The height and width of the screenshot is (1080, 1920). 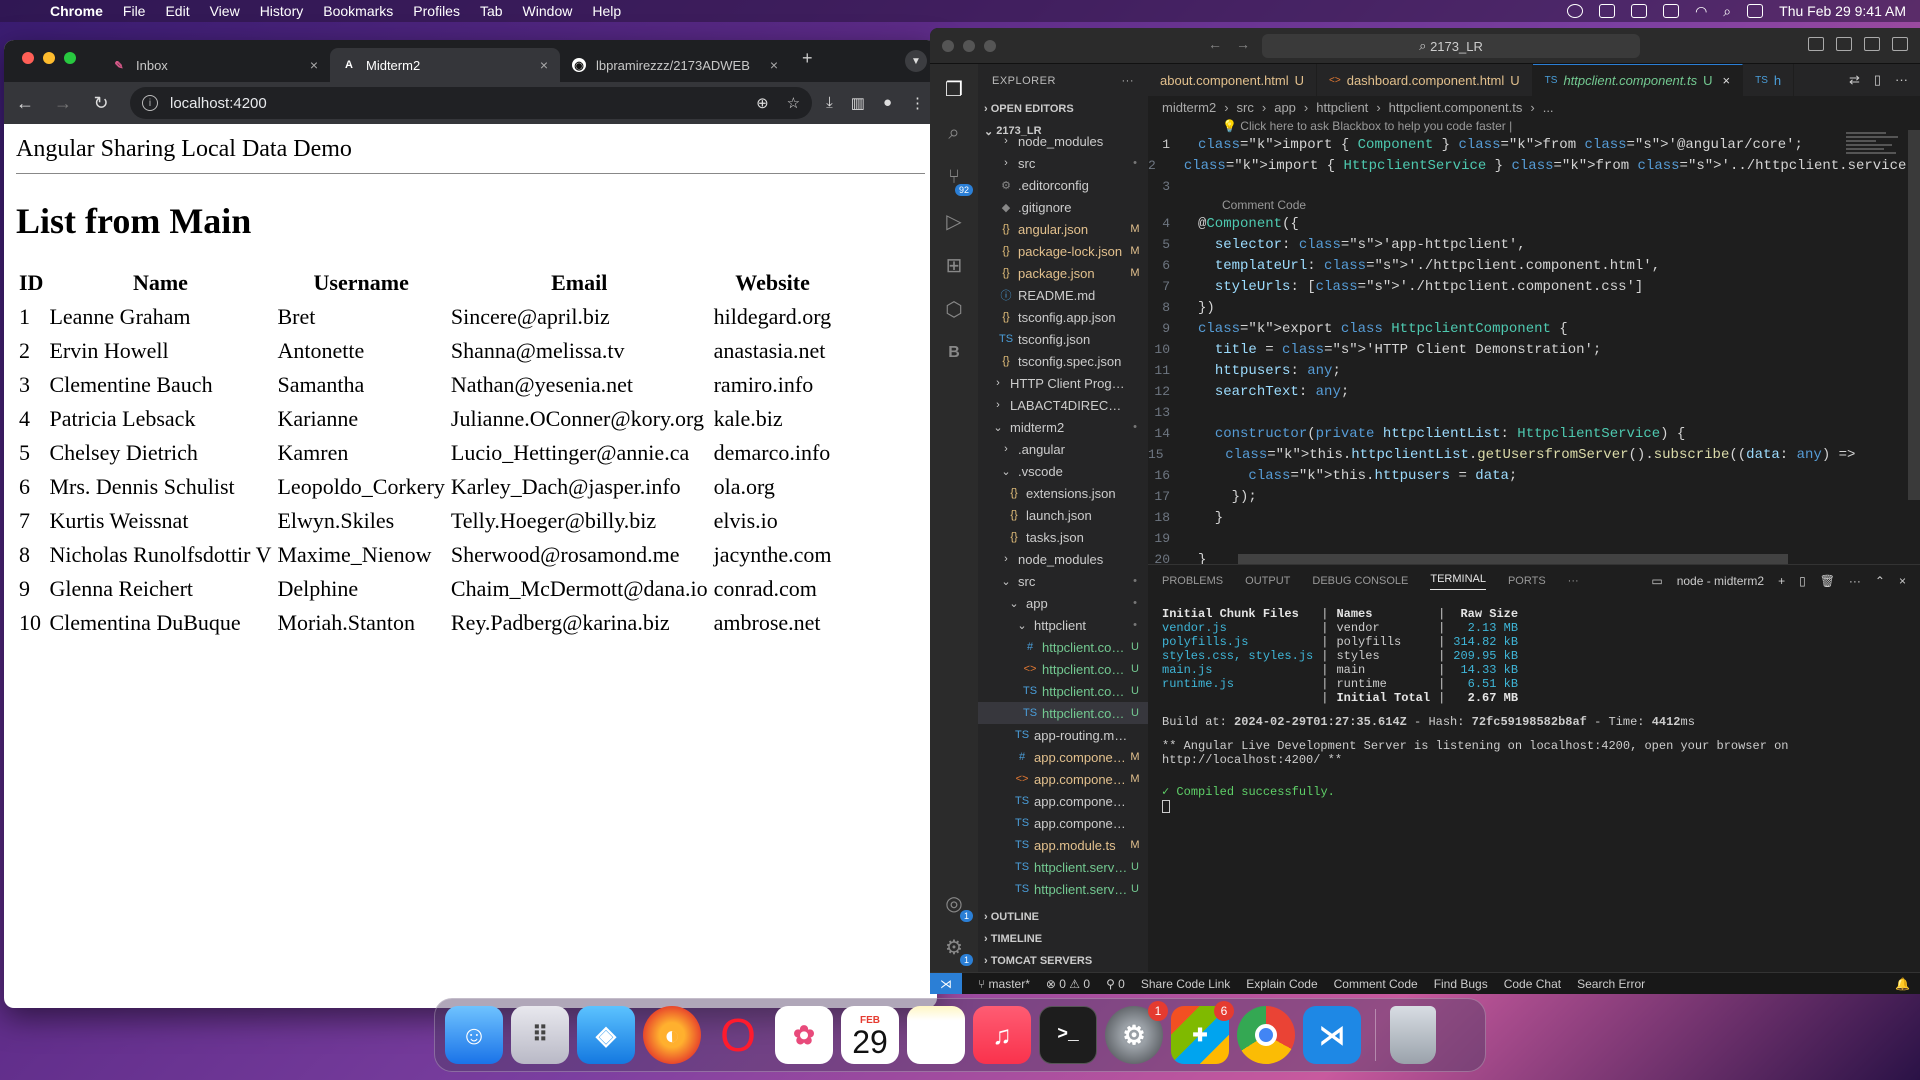 What do you see at coordinates (63, 103) in the screenshot?
I see `forward-button: →` at bounding box center [63, 103].